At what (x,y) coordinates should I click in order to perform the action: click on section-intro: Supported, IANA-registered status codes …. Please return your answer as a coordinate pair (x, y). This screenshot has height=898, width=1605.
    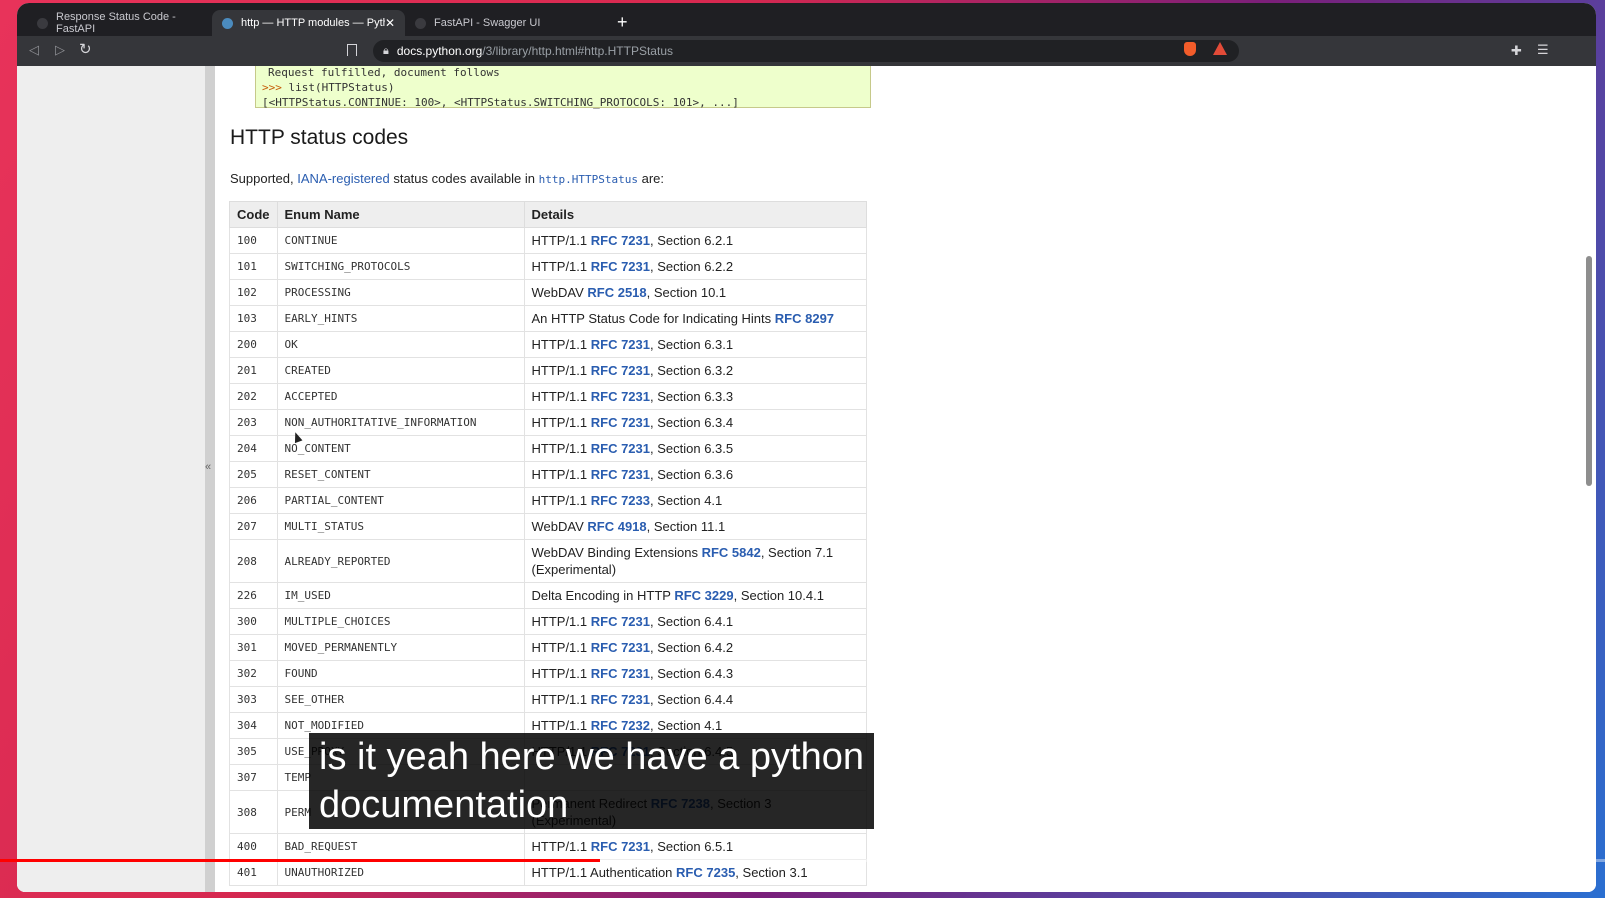
    Looking at the image, I should click on (447, 178).